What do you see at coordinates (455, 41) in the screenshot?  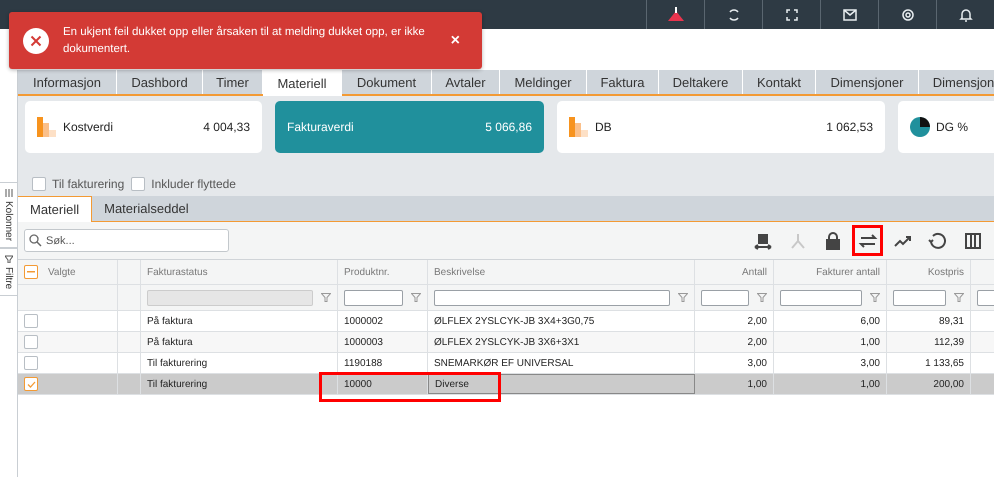 I see `close-button: ×` at bounding box center [455, 41].